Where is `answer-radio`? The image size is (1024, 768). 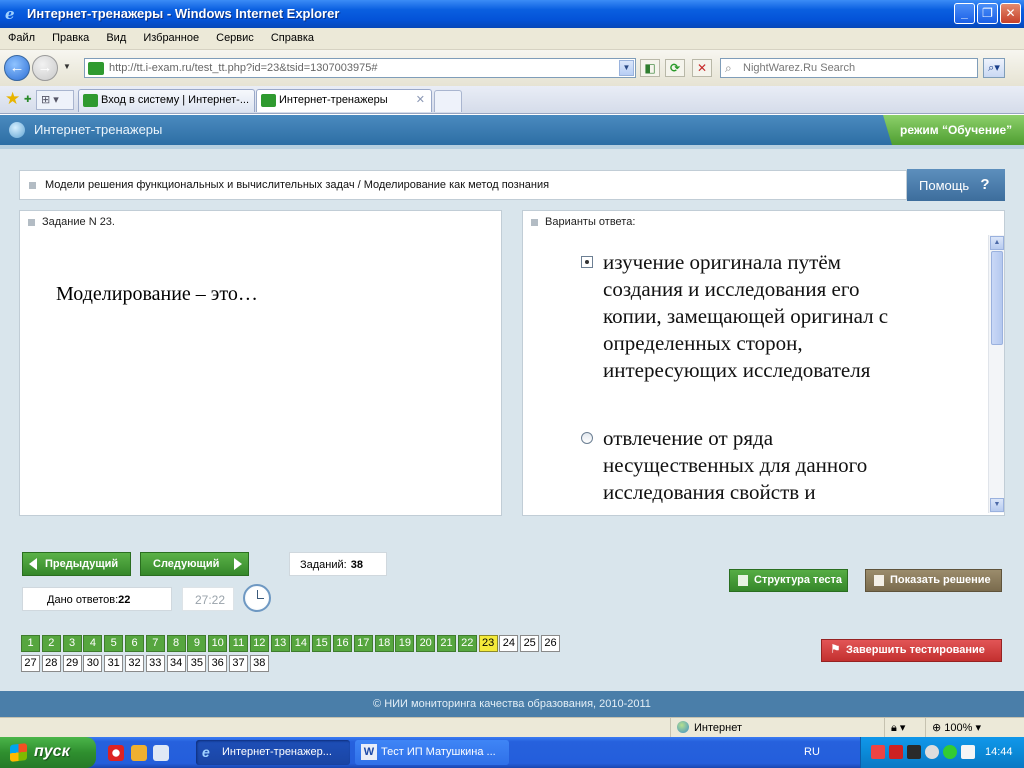 answer-radio is located at coordinates (587, 438).